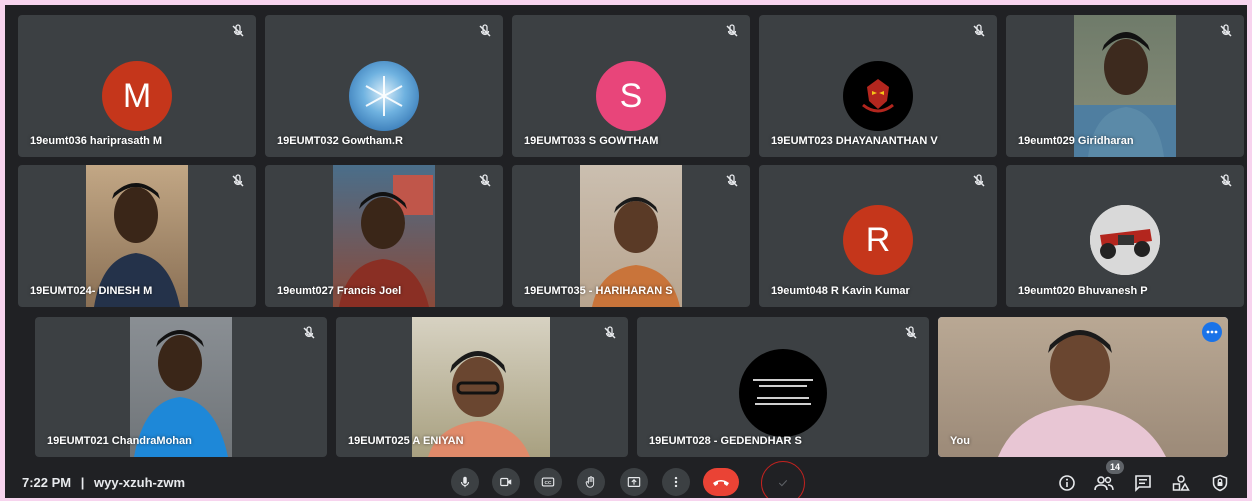  Describe the element at coordinates (960, 441) in the screenshot. I see `participant-name: You` at that location.